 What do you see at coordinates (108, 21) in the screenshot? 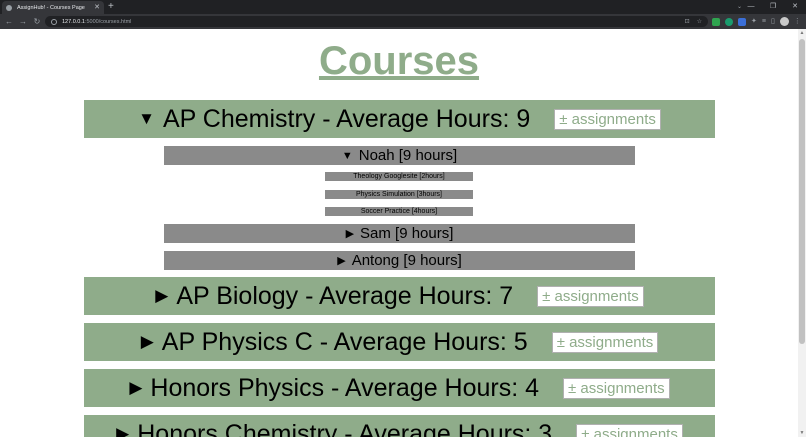
I see `url-path: :5000/courses.html` at bounding box center [108, 21].